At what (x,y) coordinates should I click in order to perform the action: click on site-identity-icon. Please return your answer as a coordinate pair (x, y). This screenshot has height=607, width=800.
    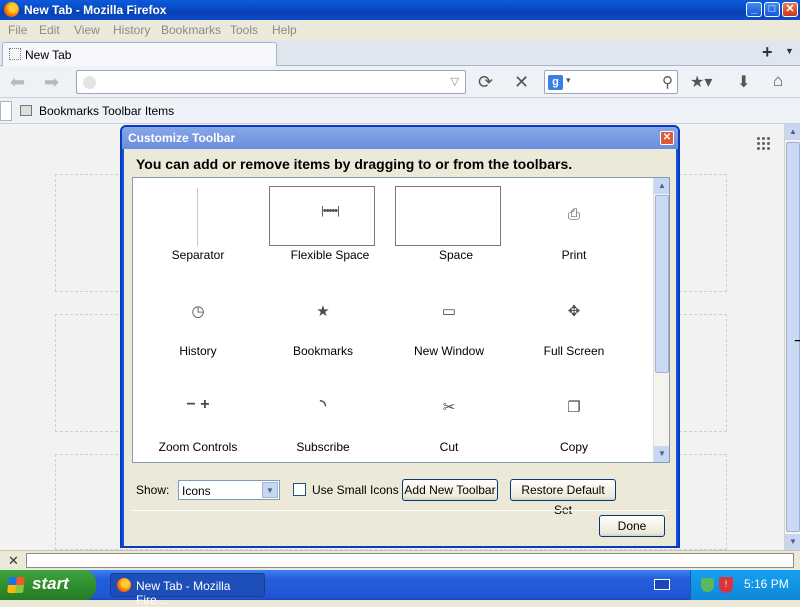
    Looking at the image, I should click on (89, 82).